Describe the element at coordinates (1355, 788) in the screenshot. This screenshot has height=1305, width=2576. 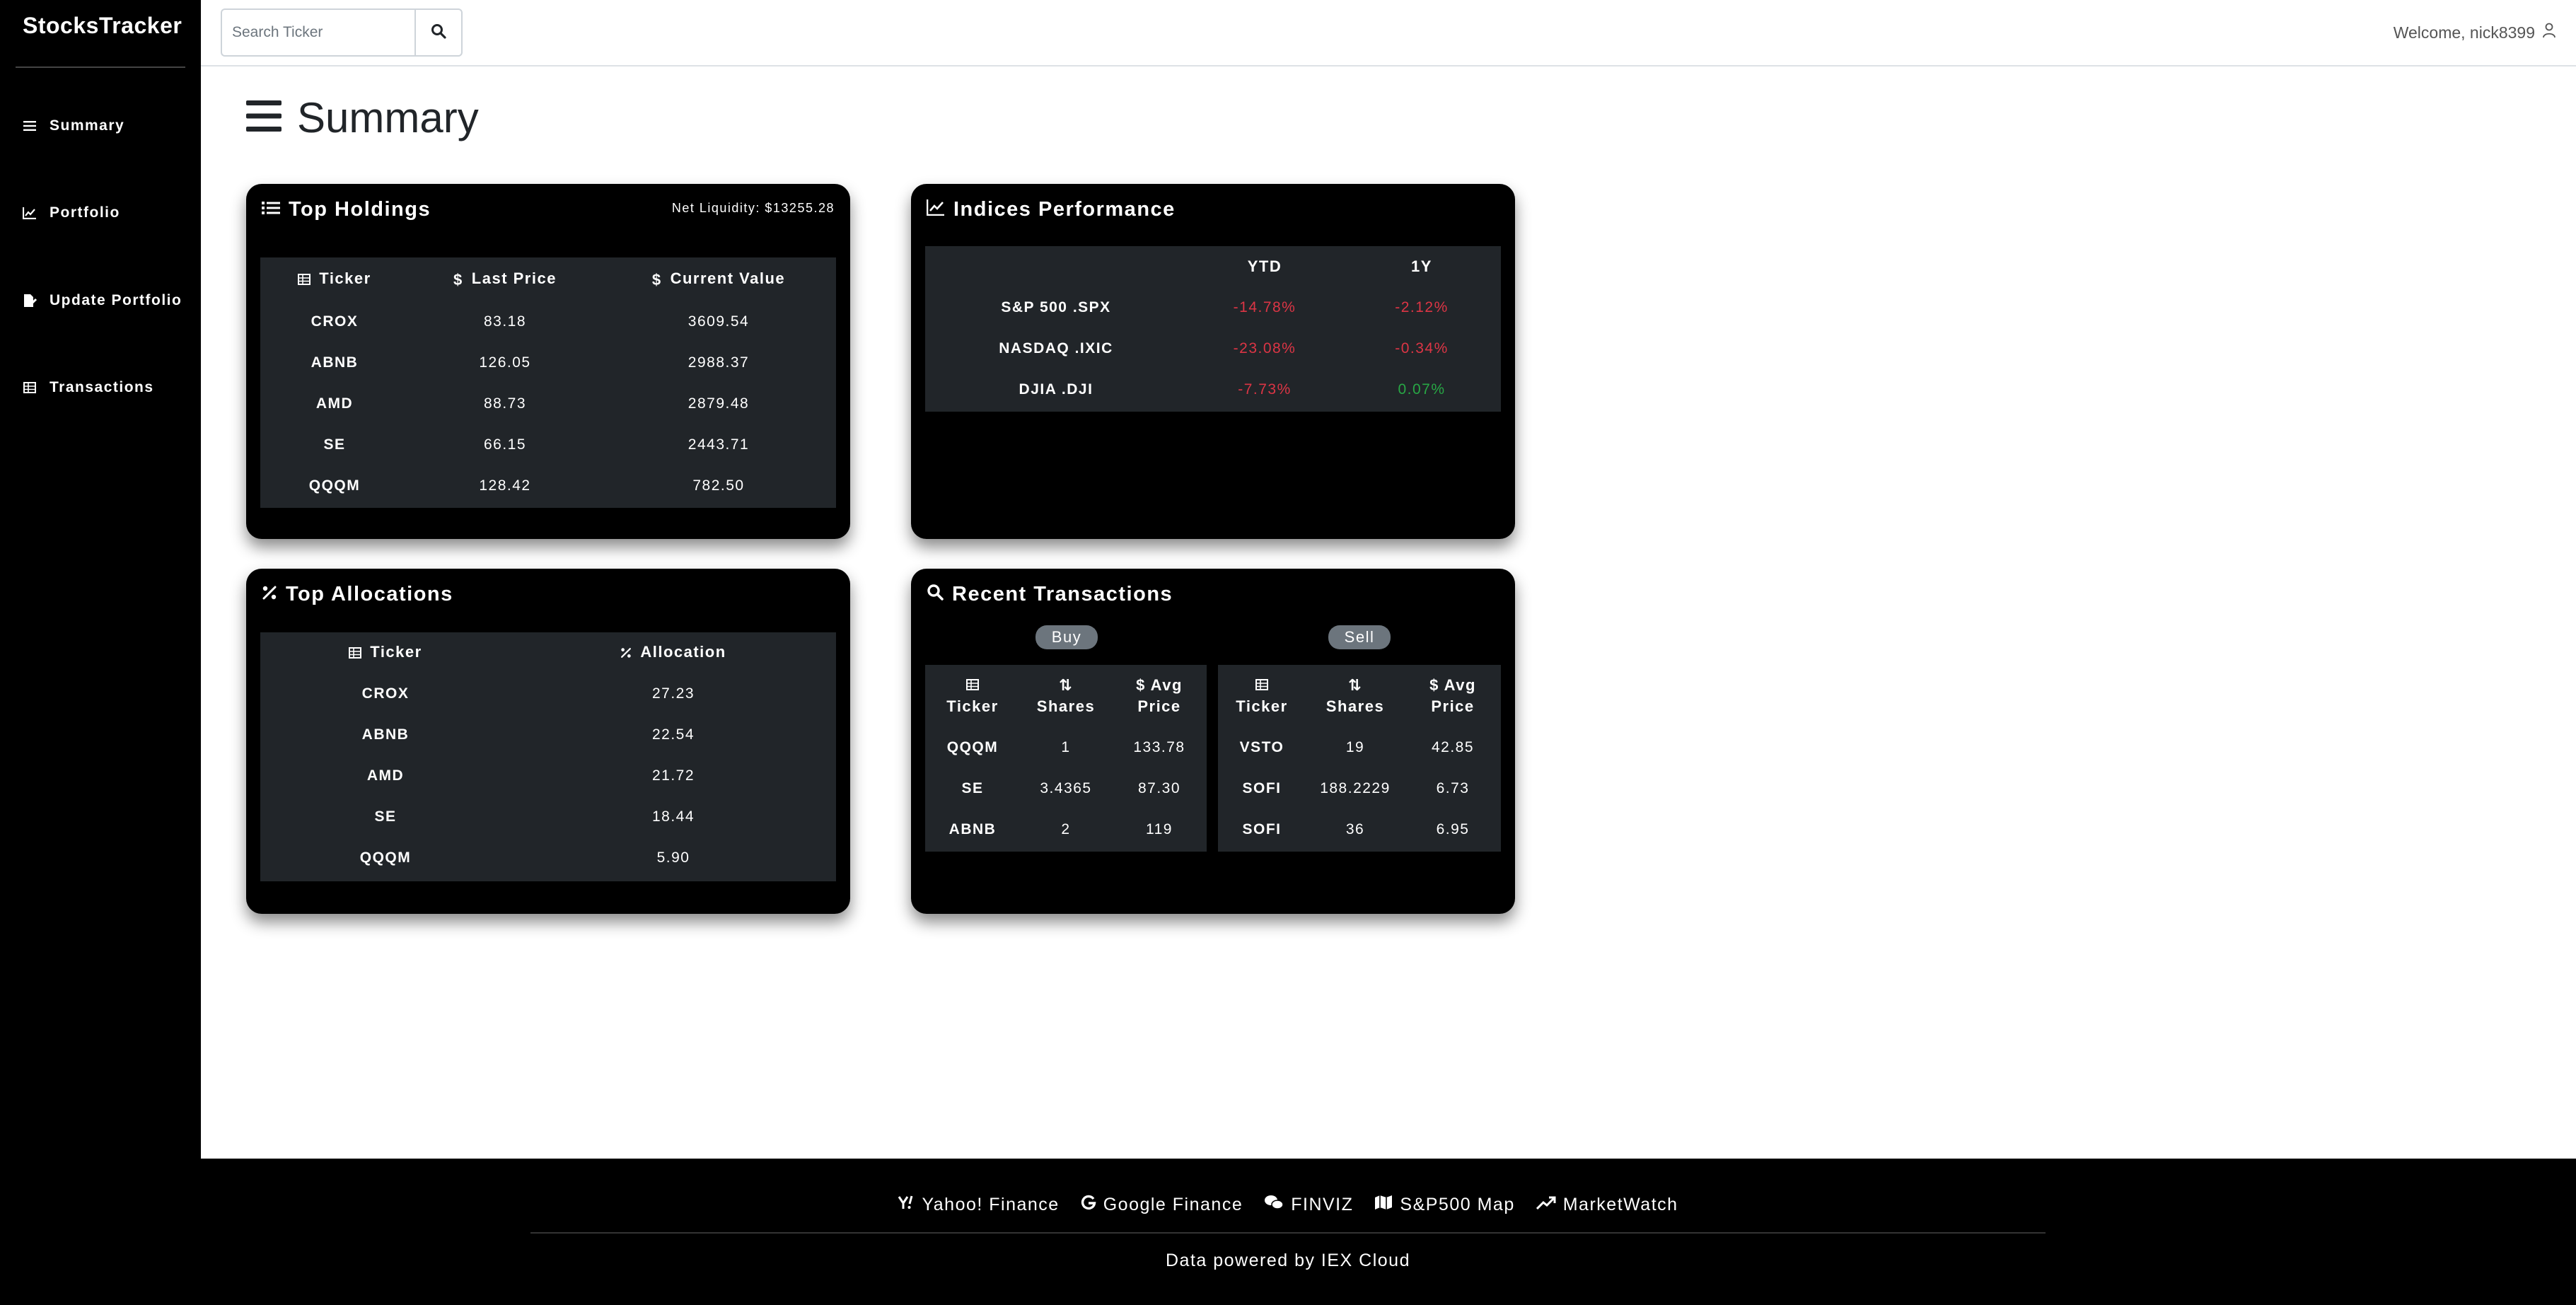
I see `shares-cell: 188.2229` at that location.